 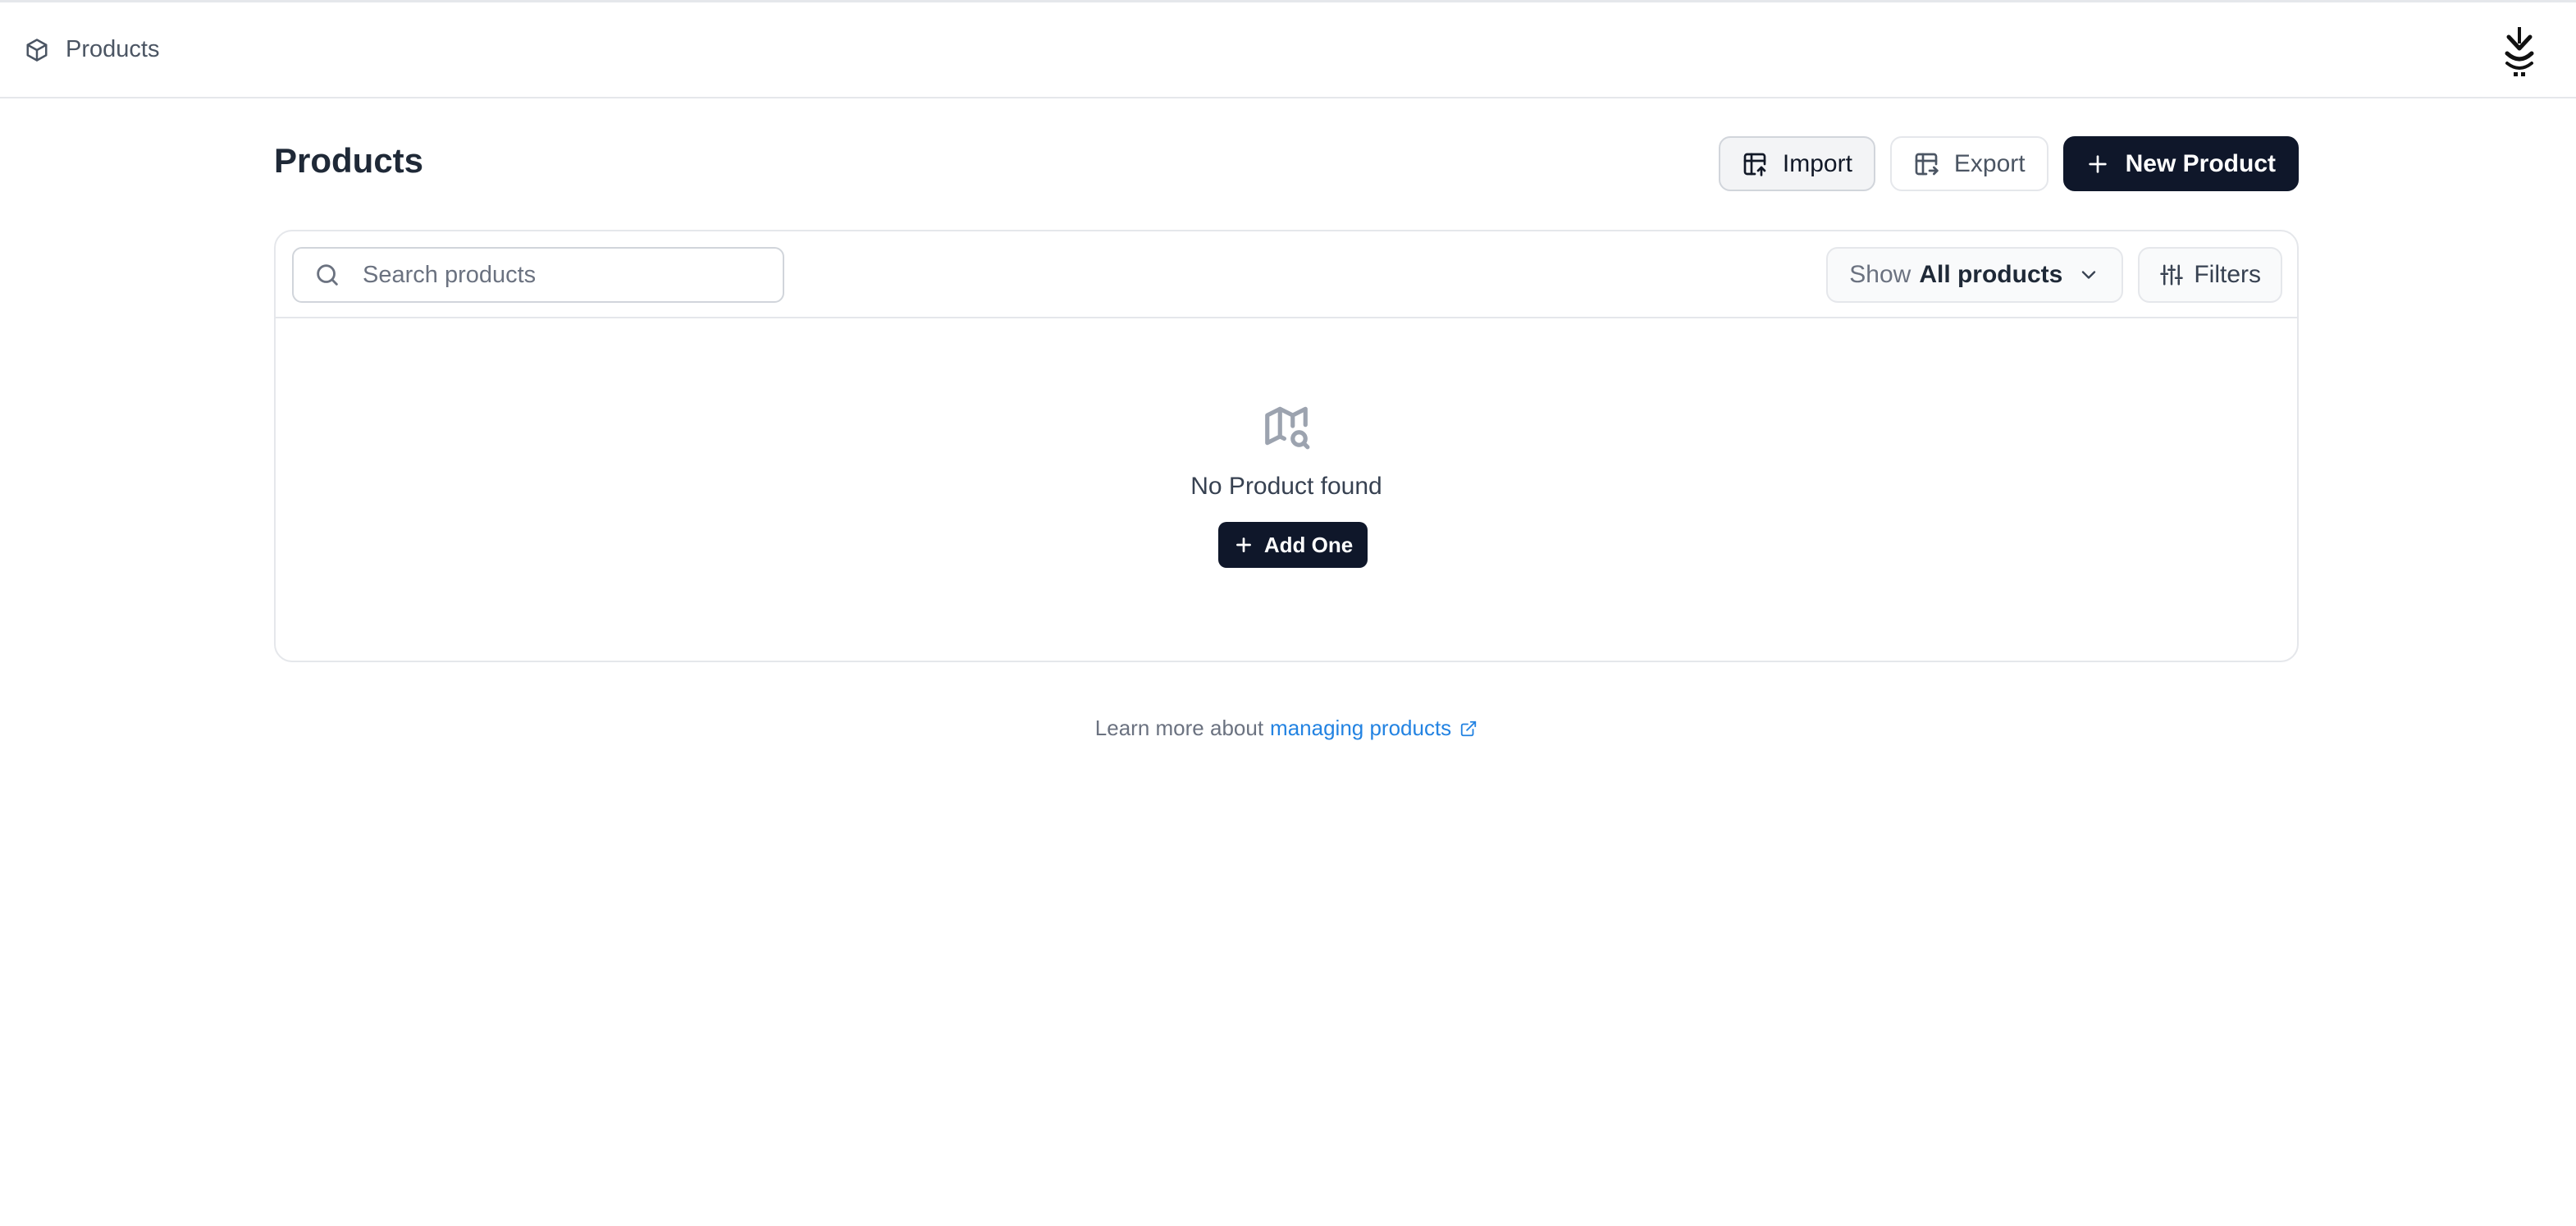 What do you see at coordinates (1361, 729) in the screenshot?
I see `managing-products-link: managing products` at bounding box center [1361, 729].